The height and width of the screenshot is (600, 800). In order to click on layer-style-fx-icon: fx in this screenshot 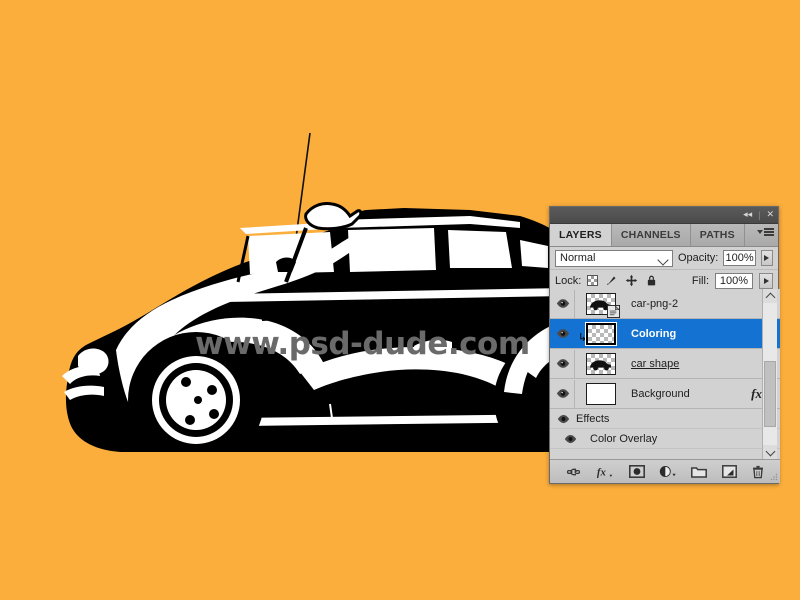, I will do `click(605, 472)`.